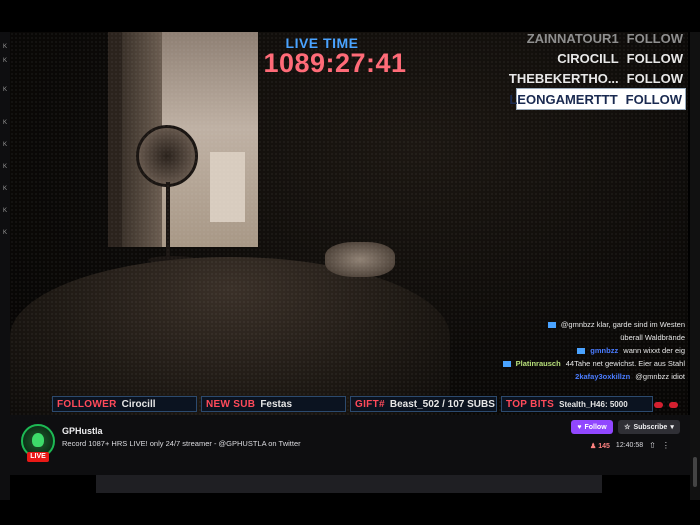  Describe the element at coordinates (695, 266) in the screenshot. I see `page-scrollbar` at that location.